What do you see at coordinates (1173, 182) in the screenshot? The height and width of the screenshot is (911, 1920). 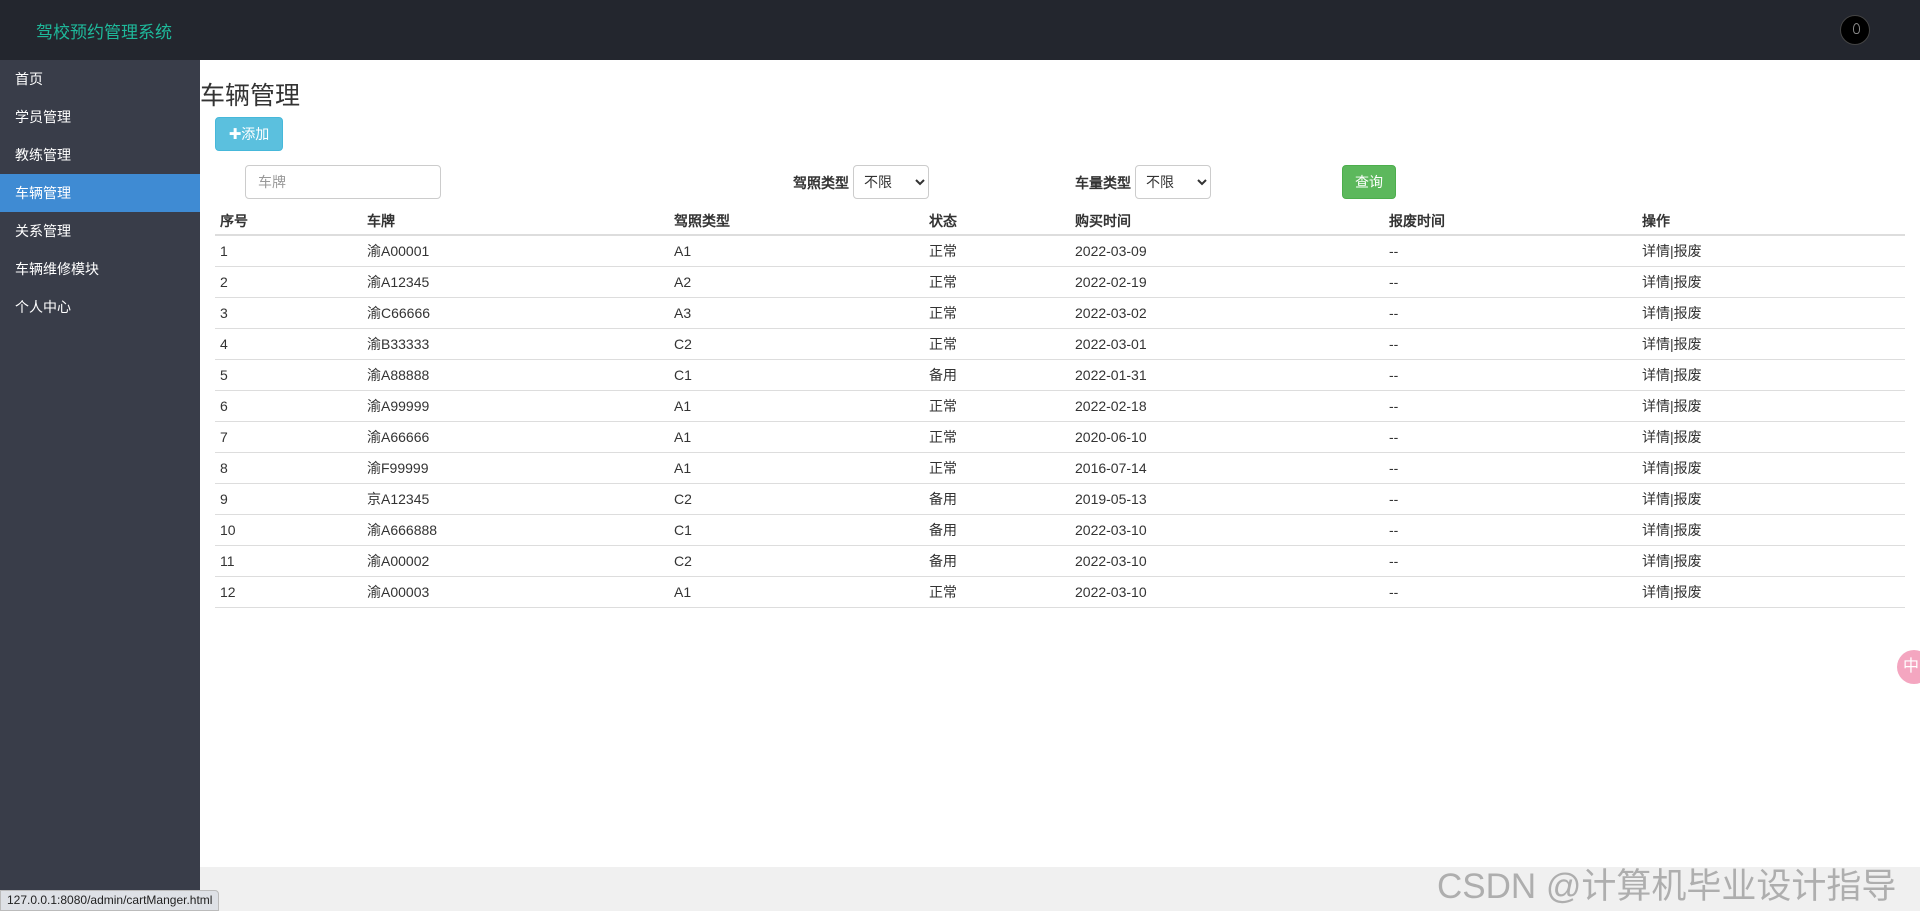 I see `vehicle-type-select: 不限` at bounding box center [1173, 182].